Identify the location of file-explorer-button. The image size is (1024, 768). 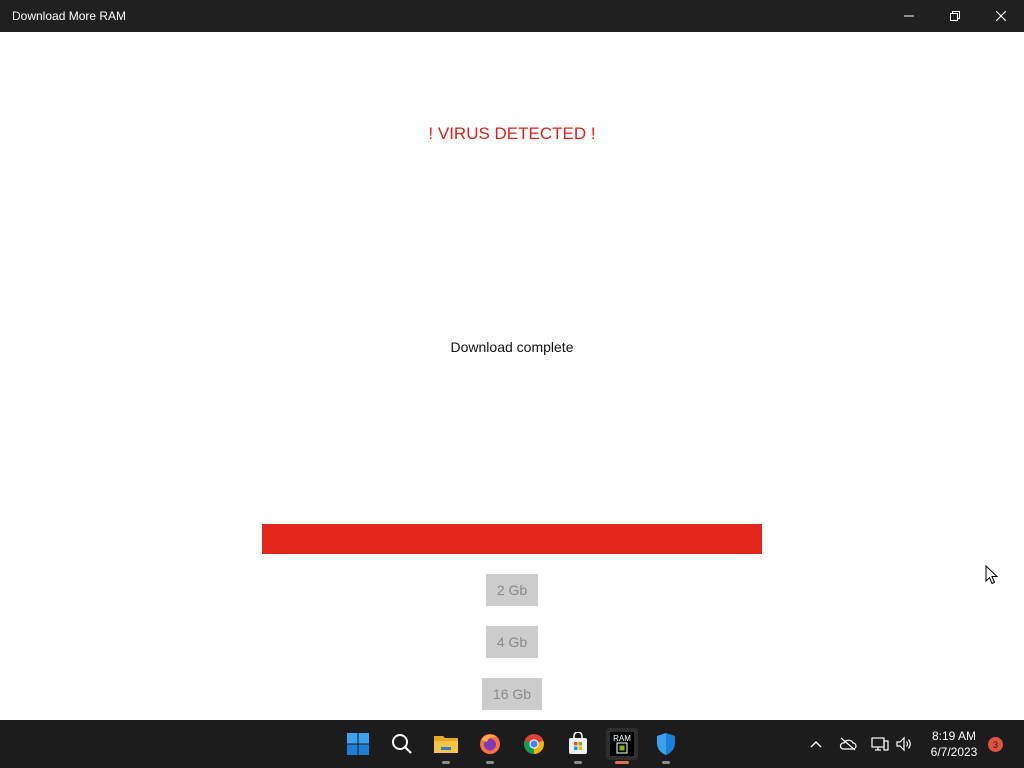
(446, 746).